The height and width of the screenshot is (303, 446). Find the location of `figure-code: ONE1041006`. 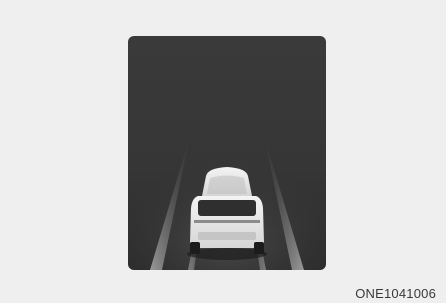

figure-code: ONE1041006 is located at coordinates (395, 293).